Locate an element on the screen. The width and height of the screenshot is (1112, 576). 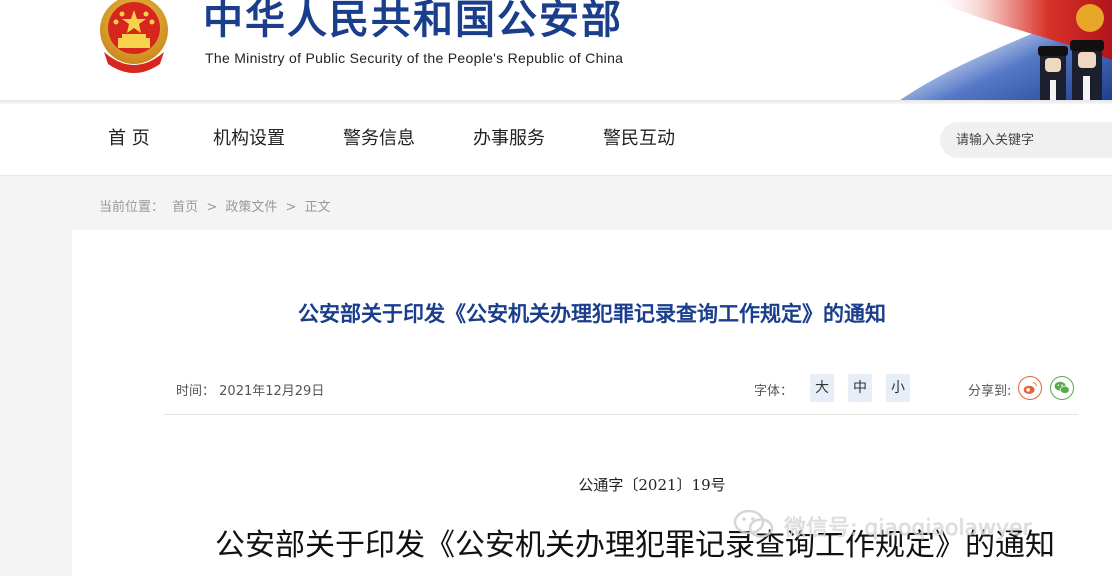
weibo-icon is located at coordinates (1030, 388).